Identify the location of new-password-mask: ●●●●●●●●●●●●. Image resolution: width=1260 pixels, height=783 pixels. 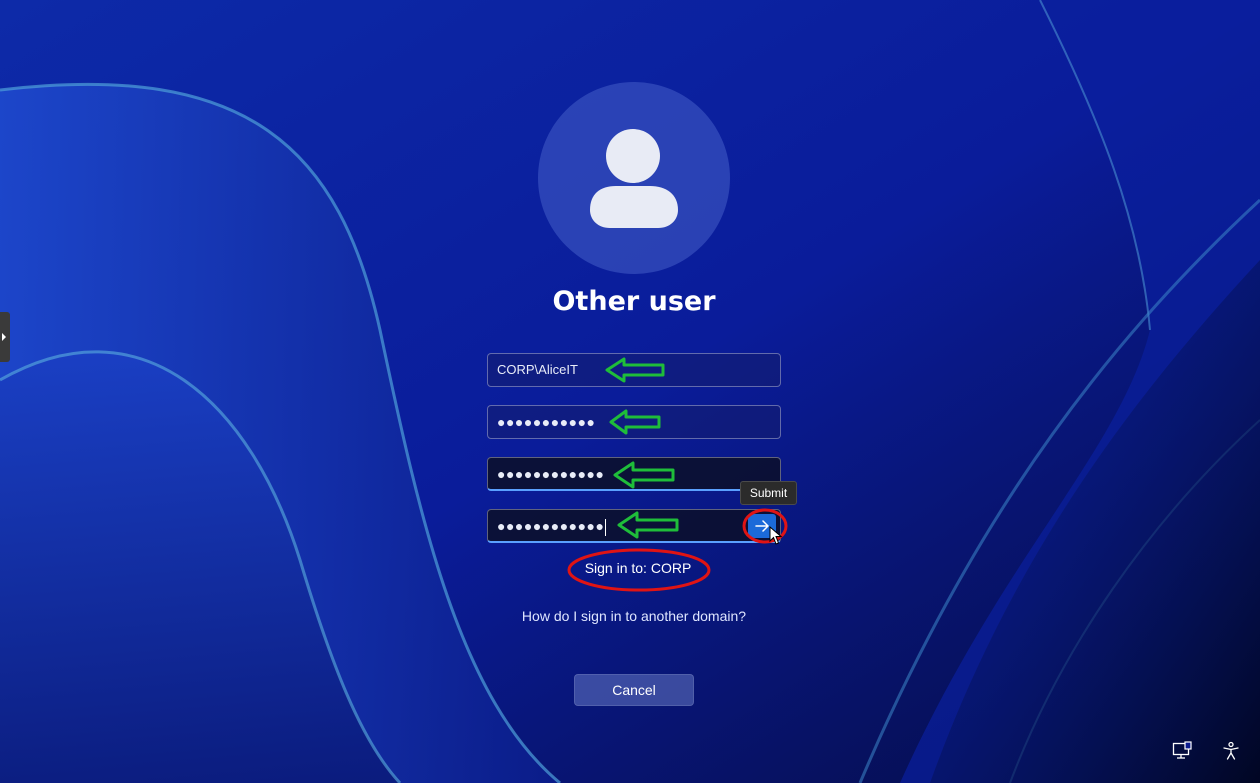
(551, 474).